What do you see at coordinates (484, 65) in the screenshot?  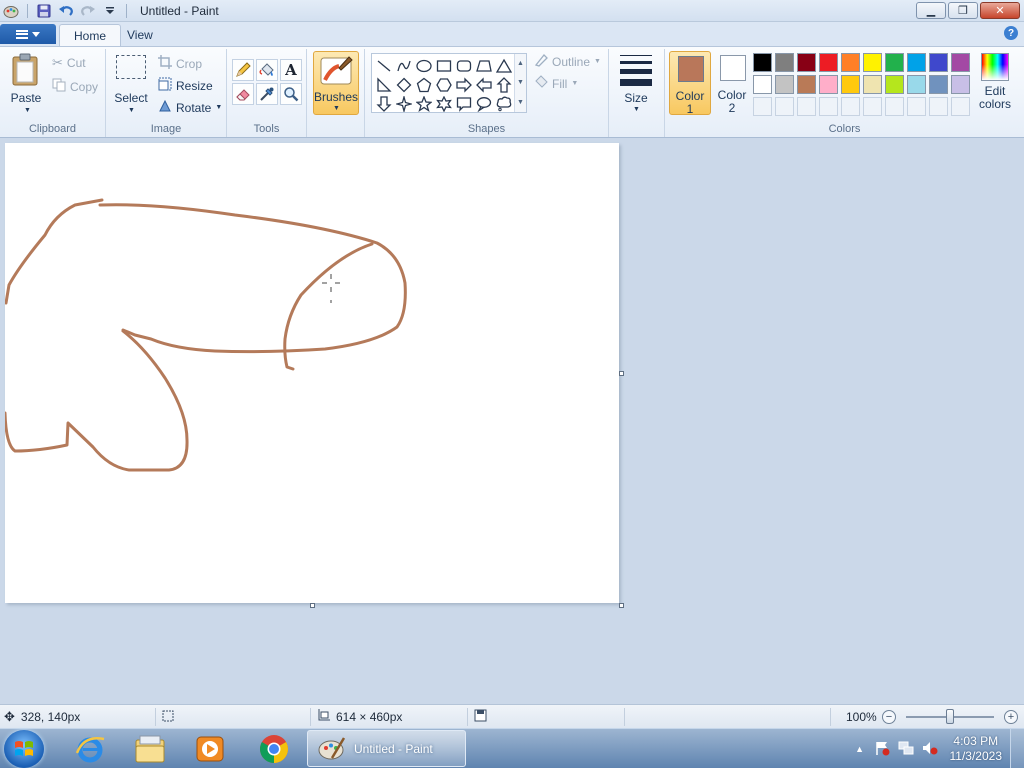 I see `polygon-shape-icon` at bounding box center [484, 65].